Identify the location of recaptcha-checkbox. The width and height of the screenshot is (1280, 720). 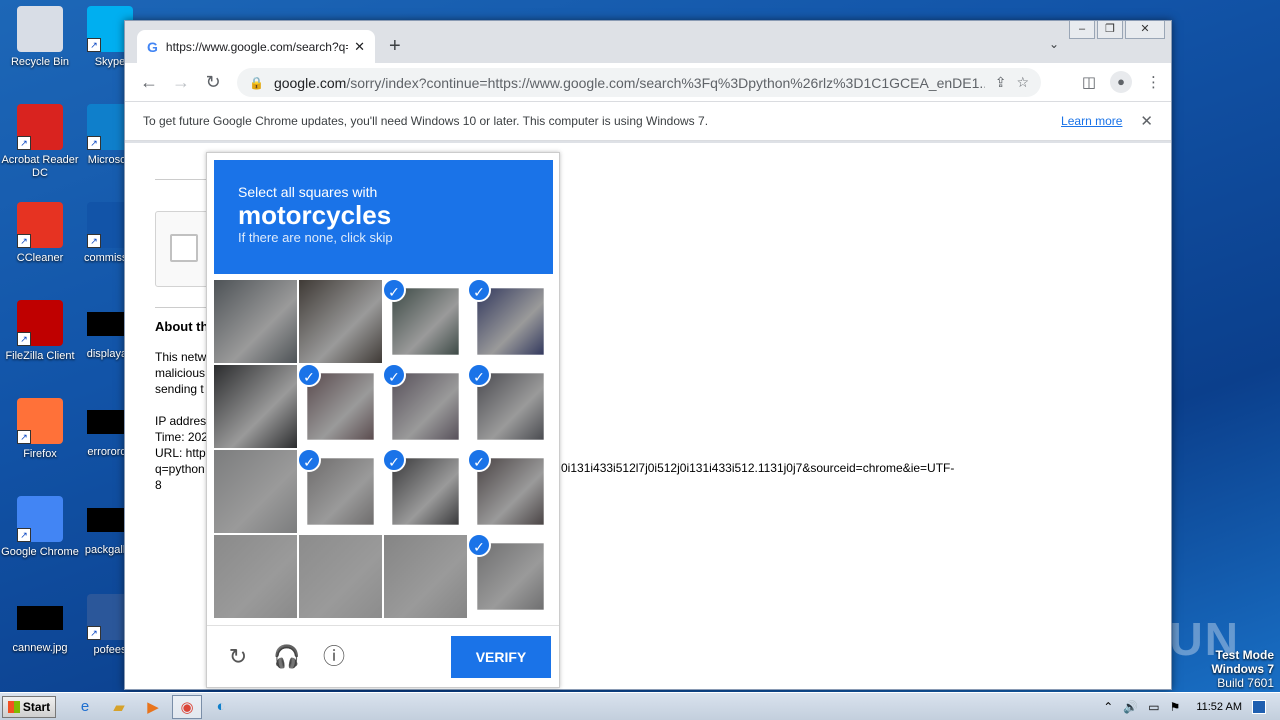
(184, 248).